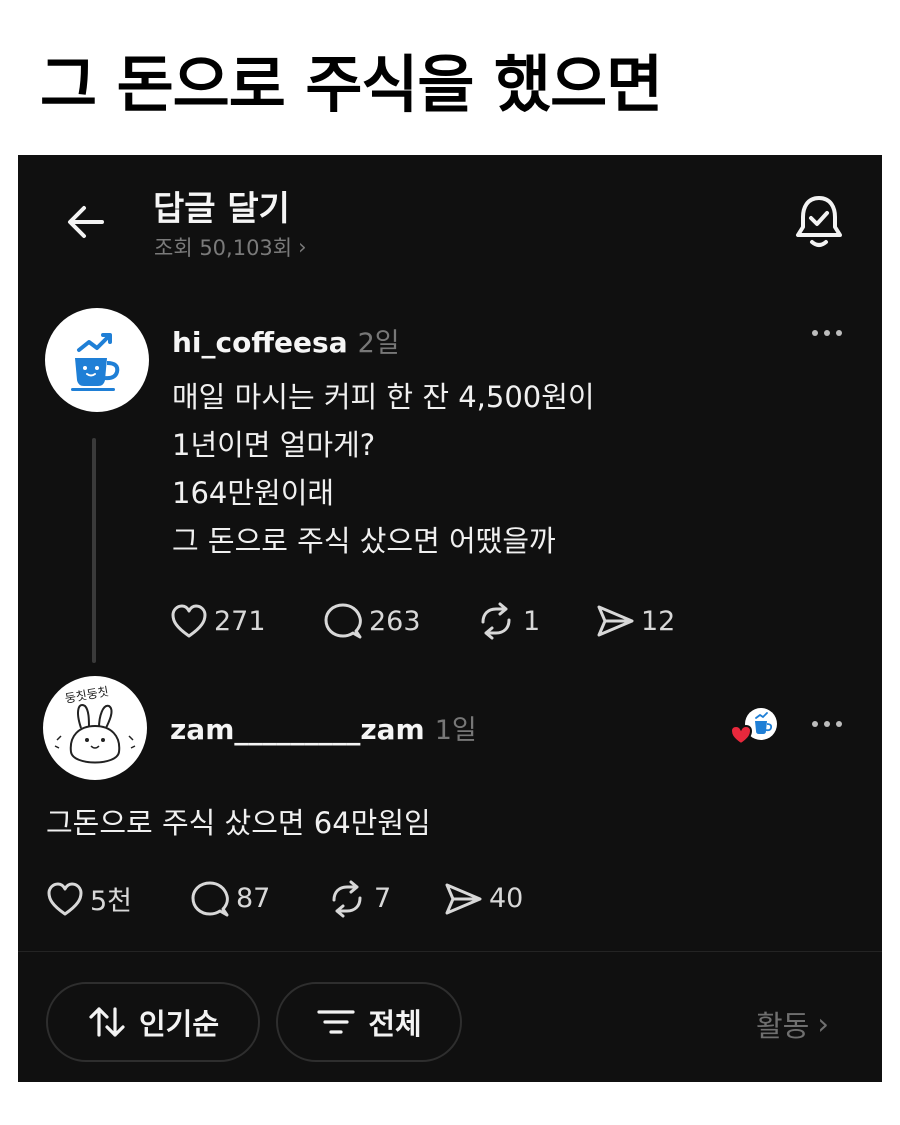  I want to click on post-header: hi_coffeesa 2일, so click(286, 340).